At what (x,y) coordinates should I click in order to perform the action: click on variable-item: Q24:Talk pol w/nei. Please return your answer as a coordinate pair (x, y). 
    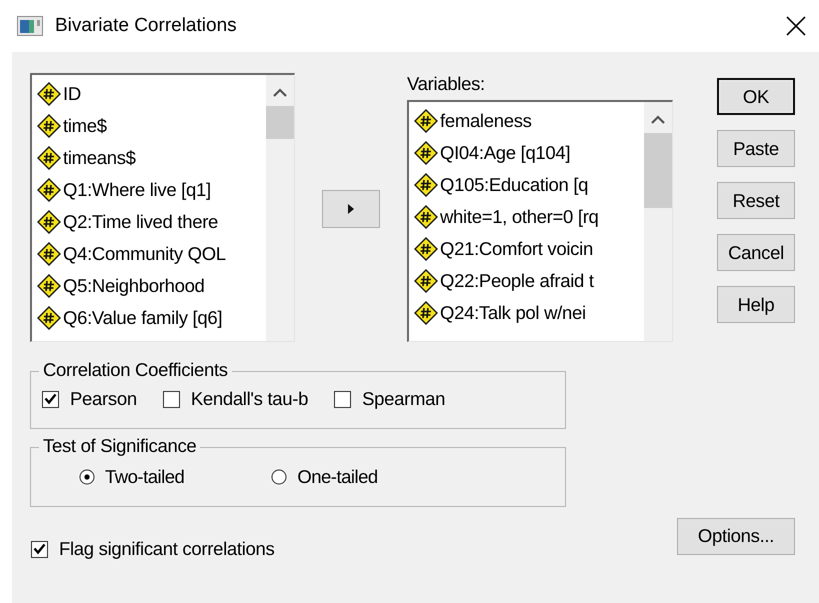
    Looking at the image, I should click on (513, 313).